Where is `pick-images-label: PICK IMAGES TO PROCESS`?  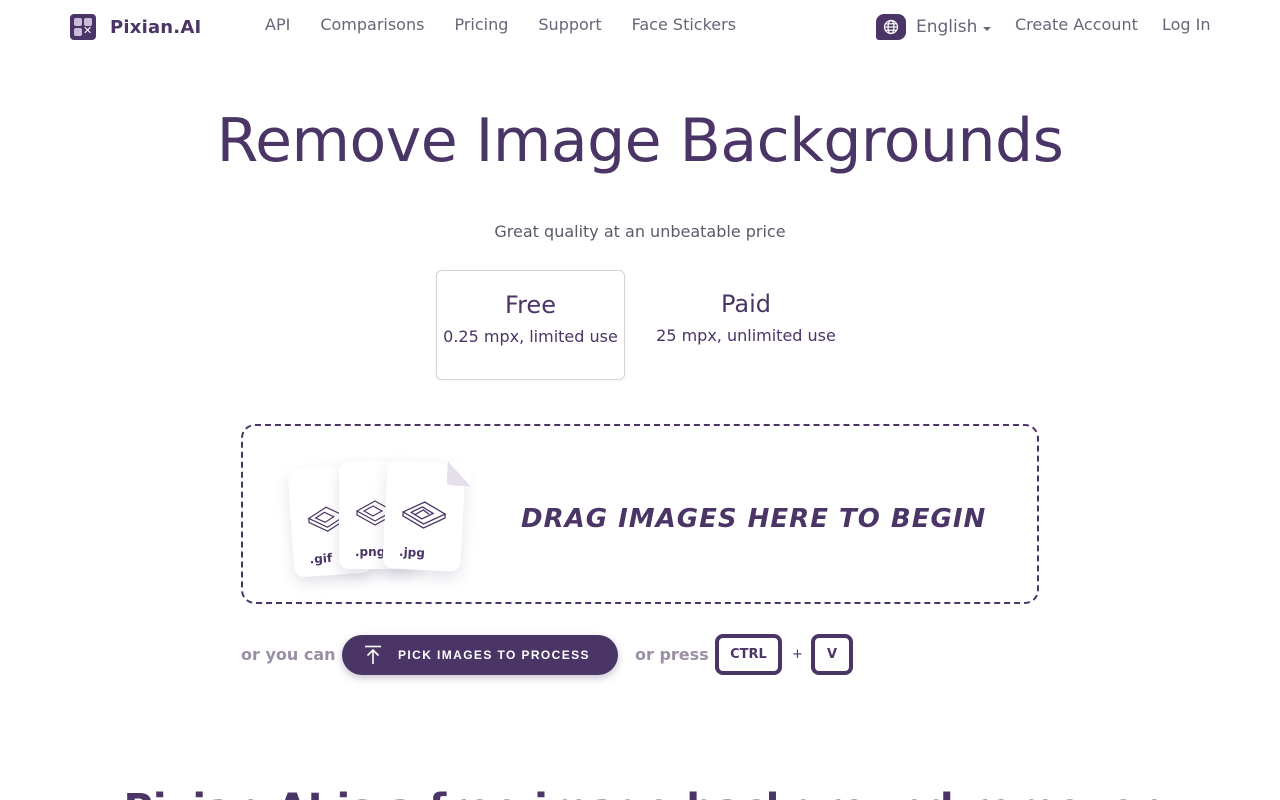 pick-images-label: PICK IMAGES TO PROCESS is located at coordinates (494, 655).